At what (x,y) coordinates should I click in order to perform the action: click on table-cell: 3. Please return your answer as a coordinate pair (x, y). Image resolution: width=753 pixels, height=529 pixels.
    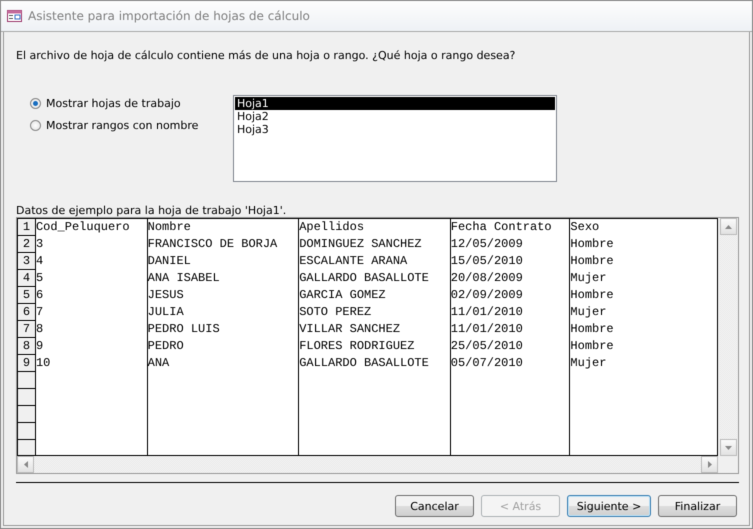
    Looking at the image, I should click on (92, 244).